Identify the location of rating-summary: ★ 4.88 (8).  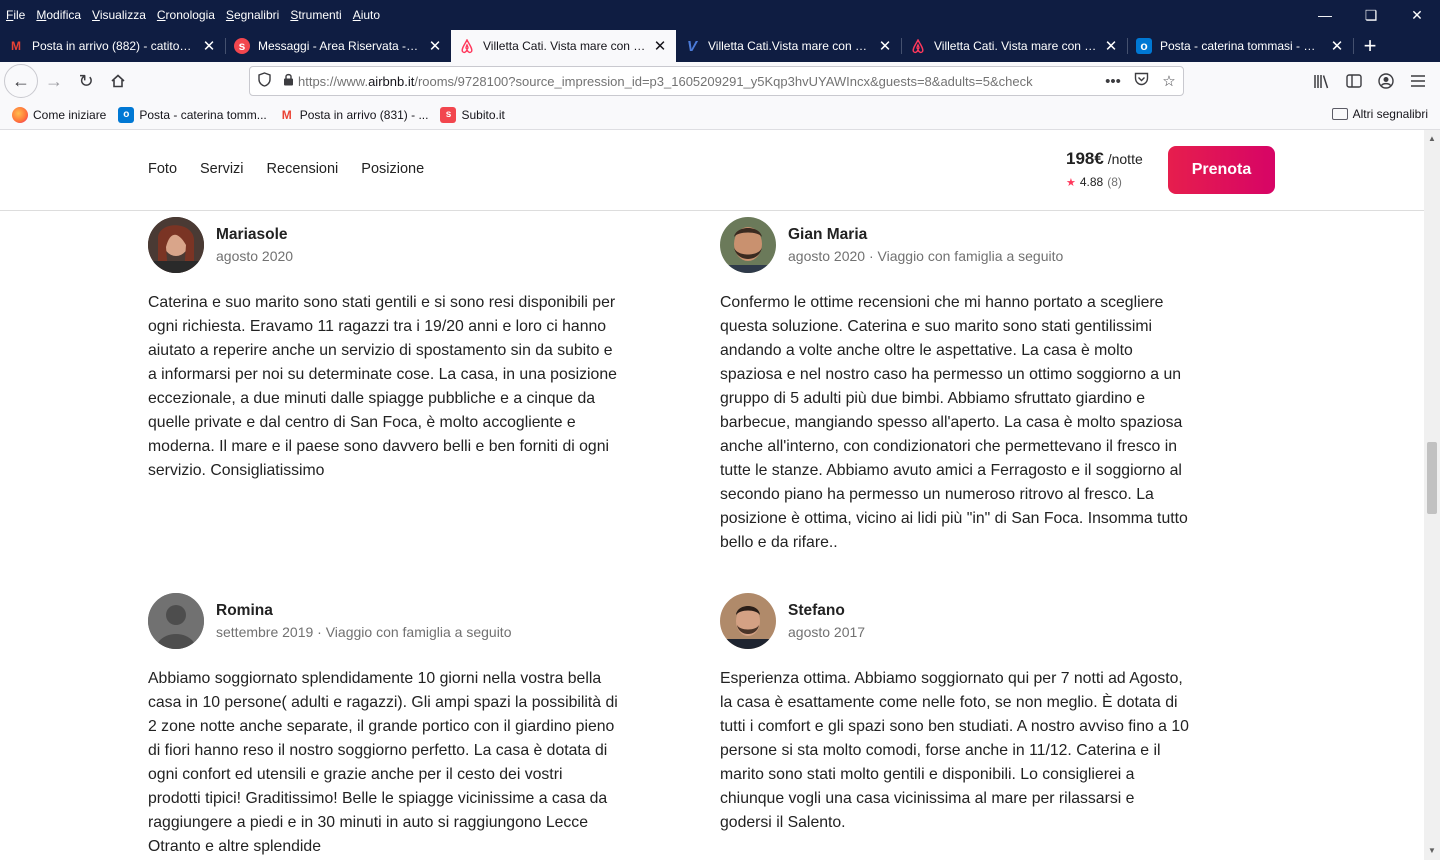
(1104, 182).